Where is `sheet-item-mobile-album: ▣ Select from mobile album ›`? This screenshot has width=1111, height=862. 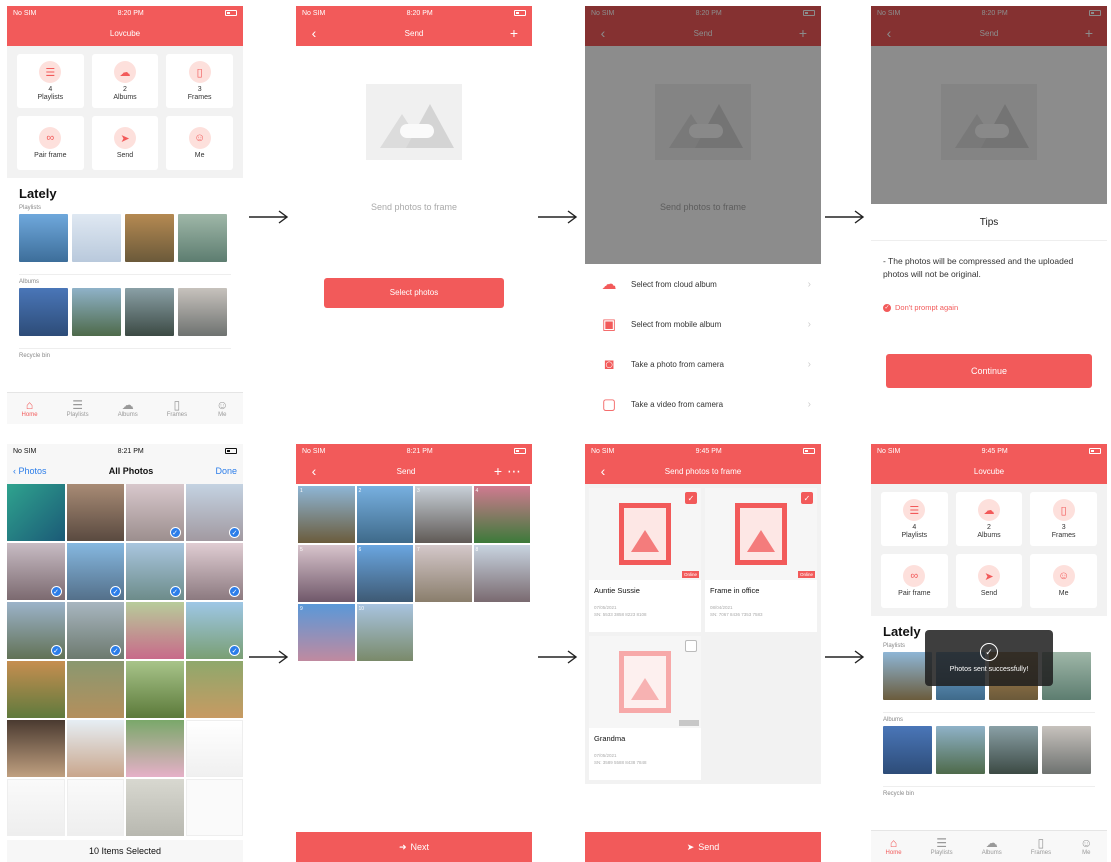
sheet-item-mobile-album: ▣ Select from mobile album › is located at coordinates (703, 324).